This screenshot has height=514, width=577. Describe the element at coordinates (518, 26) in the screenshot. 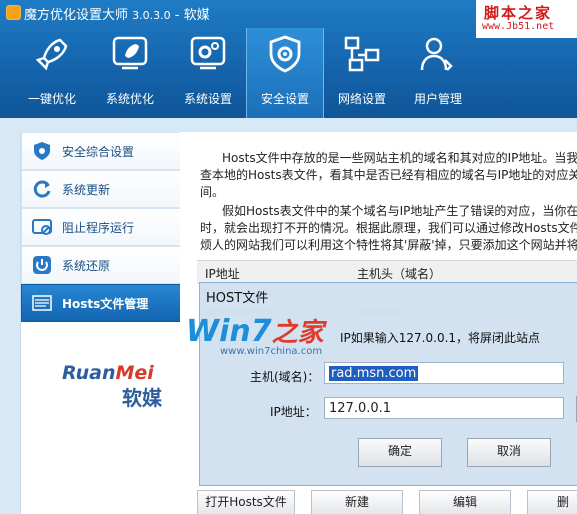

I see `watermark-url: www.Jb51.net` at that location.